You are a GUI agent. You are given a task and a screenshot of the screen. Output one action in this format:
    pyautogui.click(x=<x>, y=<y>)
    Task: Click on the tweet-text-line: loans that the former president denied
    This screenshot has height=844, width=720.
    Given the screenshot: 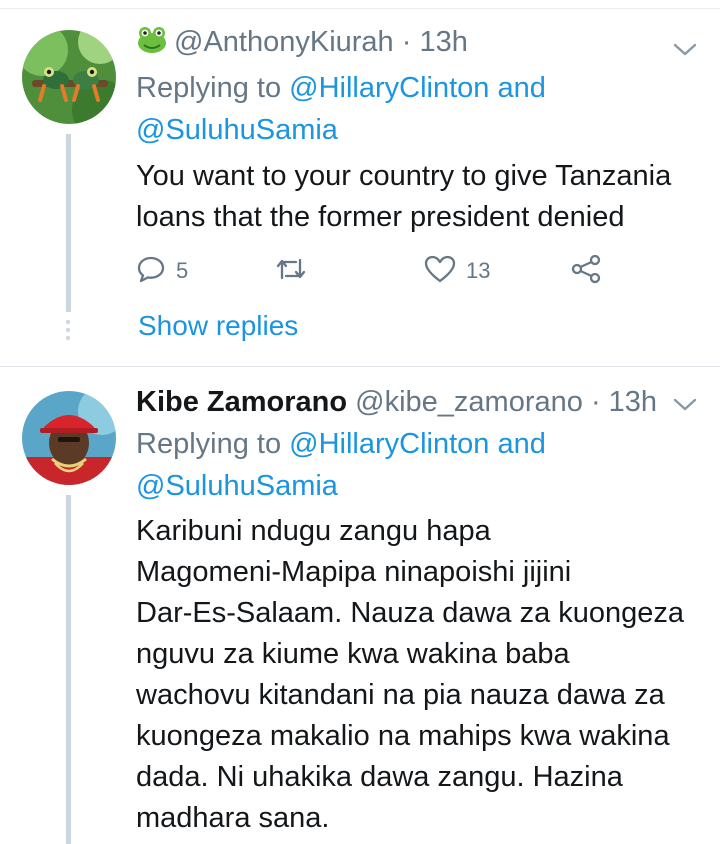 What is the action you would take?
    pyautogui.click(x=380, y=217)
    